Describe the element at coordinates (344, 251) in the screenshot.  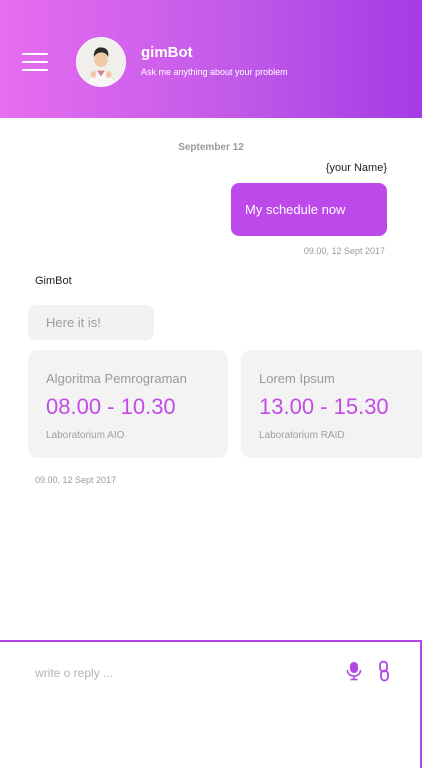
I see `user-message-timestamp: 09.00, 12 Sept 2017` at that location.